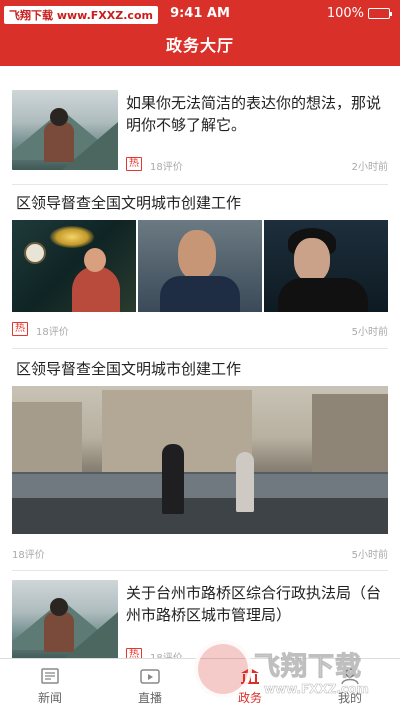  What do you see at coordinates (50, 675) in the screenshot?
I see `news-icon` at bounding box center [50, 675].